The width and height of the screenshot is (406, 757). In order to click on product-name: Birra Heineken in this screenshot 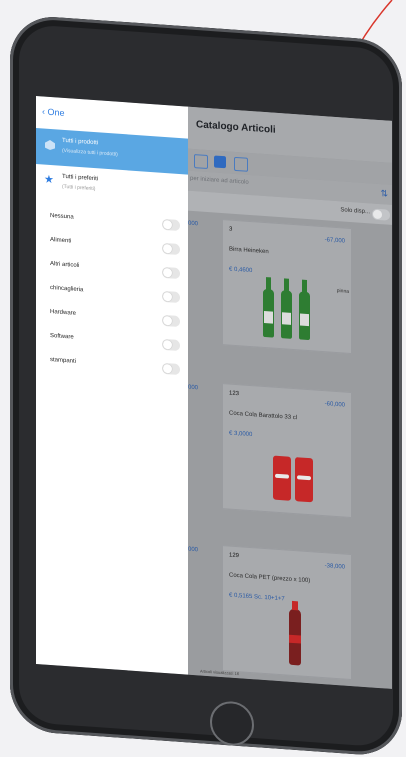, I will do `click(249, 251)`.